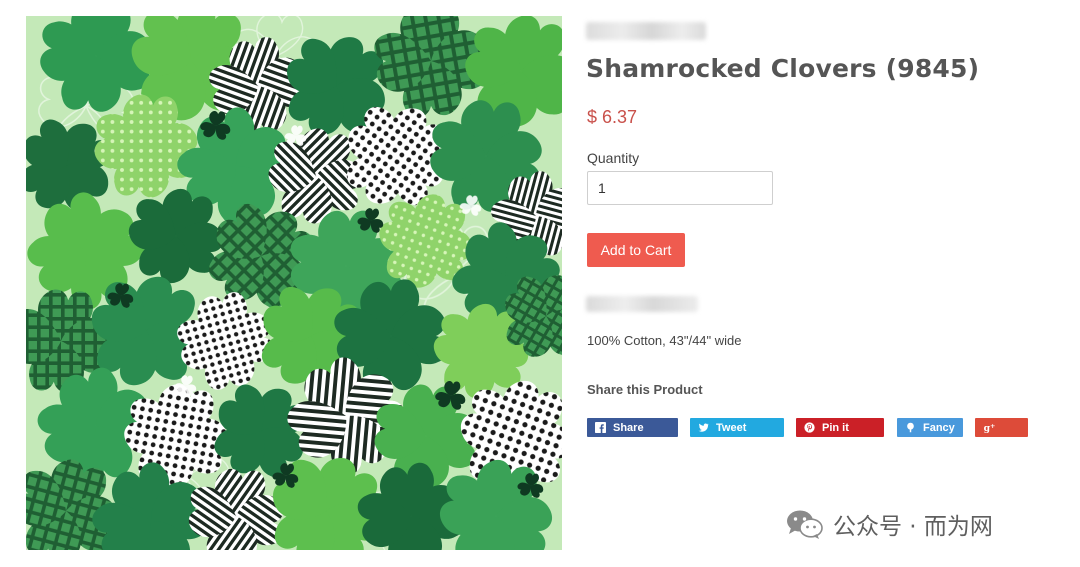  What do you see at coordinates (783, 68) in the screenshot?
I see `product-title: Shamrocked Clovers (9845)` at bounding box center [783, 68].